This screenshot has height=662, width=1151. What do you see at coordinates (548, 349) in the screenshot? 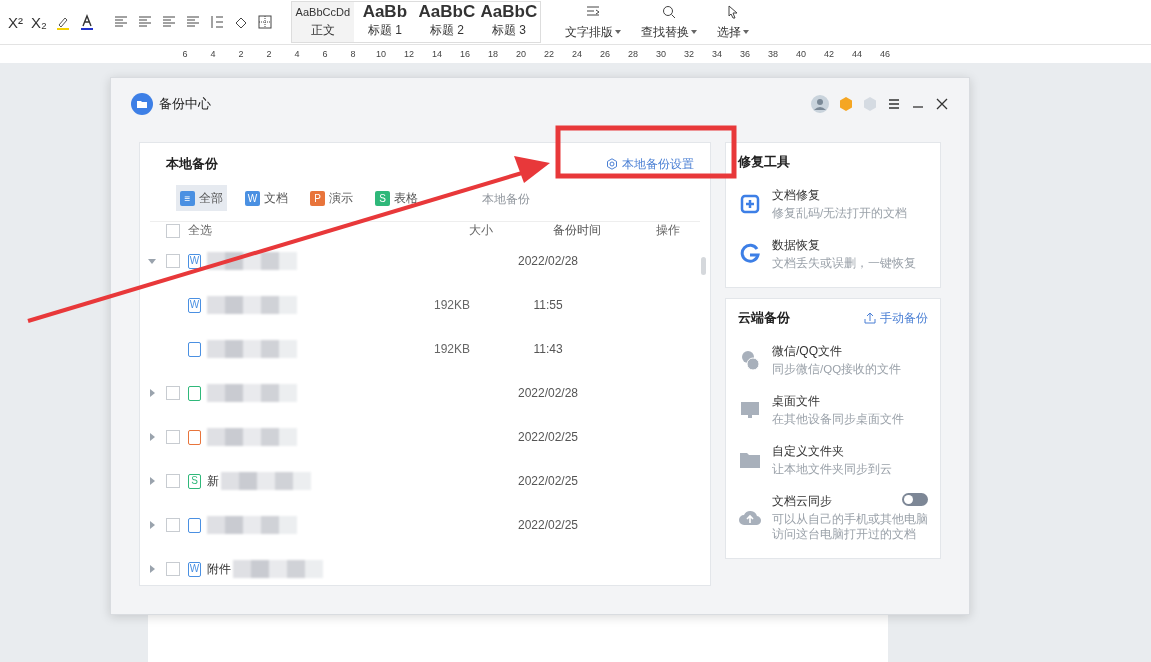
I see `backup-time: 11:43` at bounding box center [548, 349].